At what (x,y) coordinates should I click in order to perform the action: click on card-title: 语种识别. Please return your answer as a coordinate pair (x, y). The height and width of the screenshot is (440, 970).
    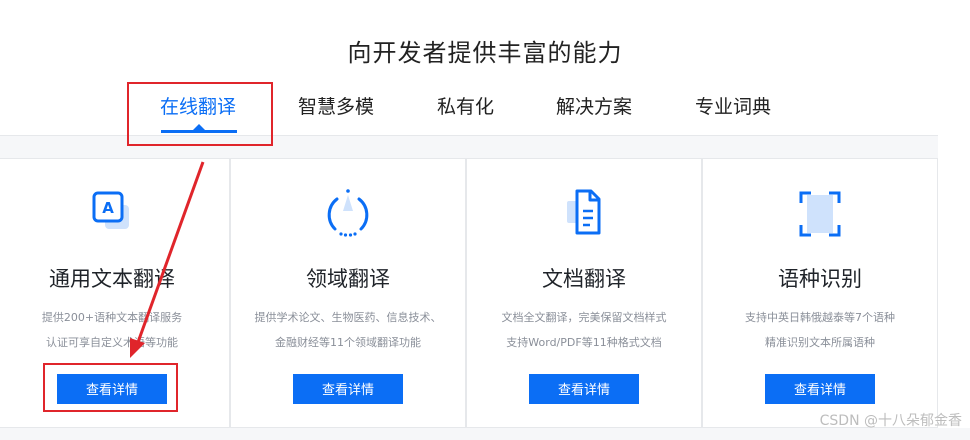
    Looking at the image, I should click on (820, 279).